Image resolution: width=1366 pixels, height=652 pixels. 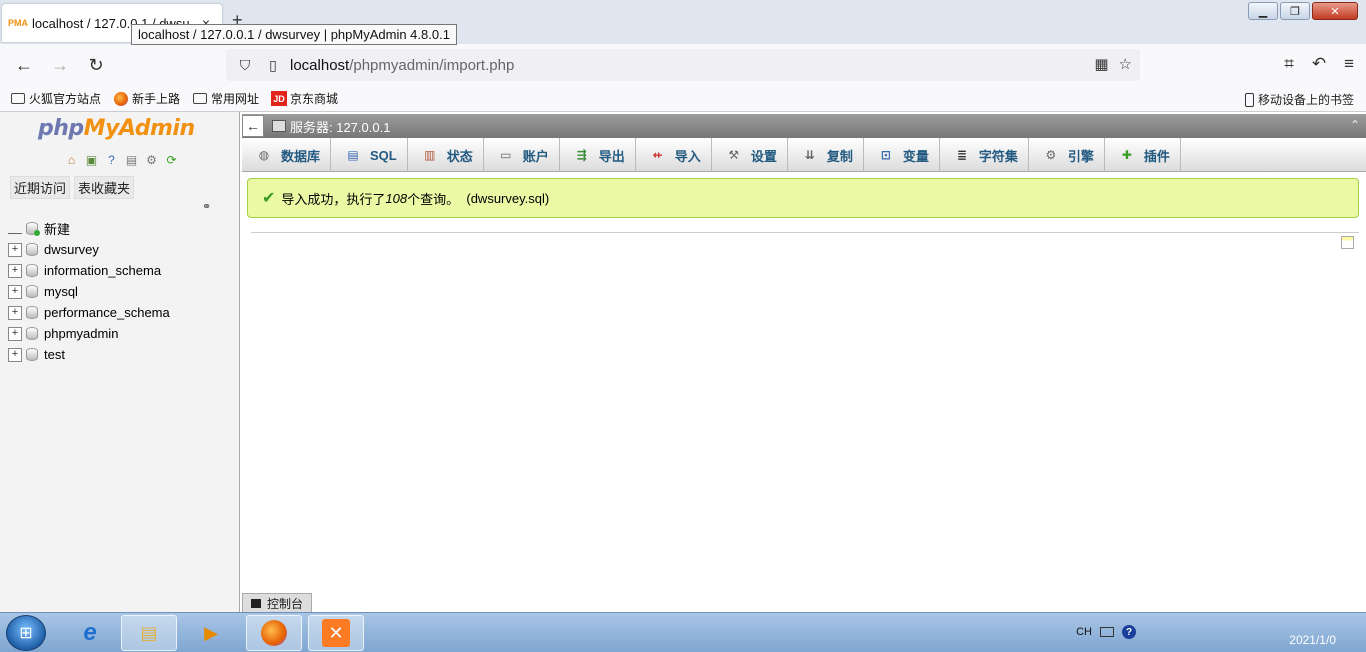 I want to click on tab-import: ⇷ 导入, so click(x=674, y=155).